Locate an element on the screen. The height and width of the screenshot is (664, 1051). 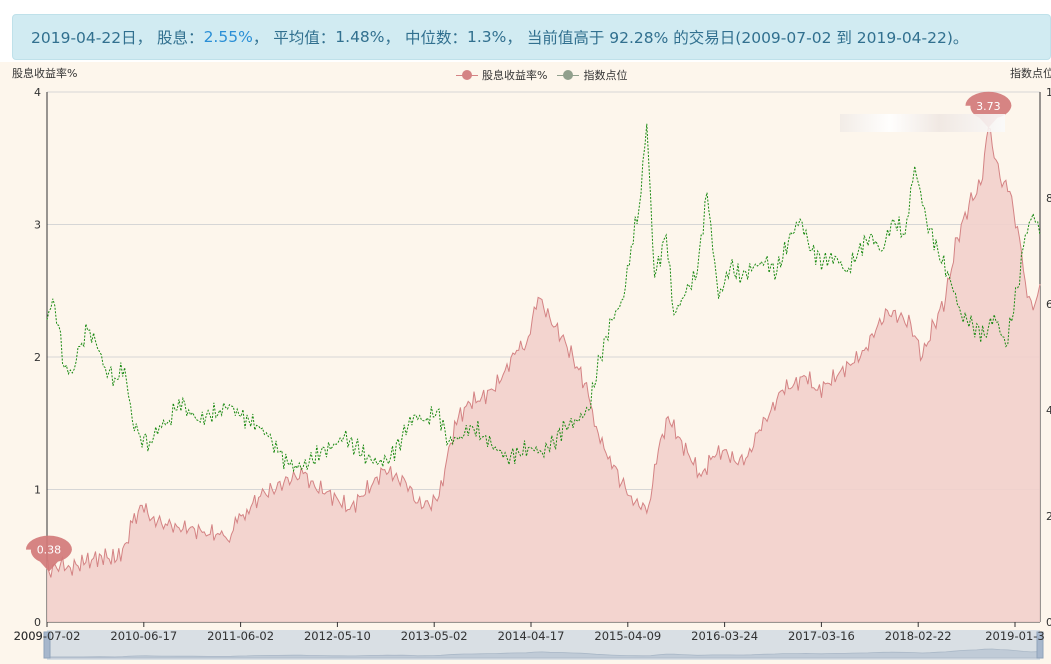
x-tick-label-overlay: 2017-03-16 is located at coordinates (821, 636).